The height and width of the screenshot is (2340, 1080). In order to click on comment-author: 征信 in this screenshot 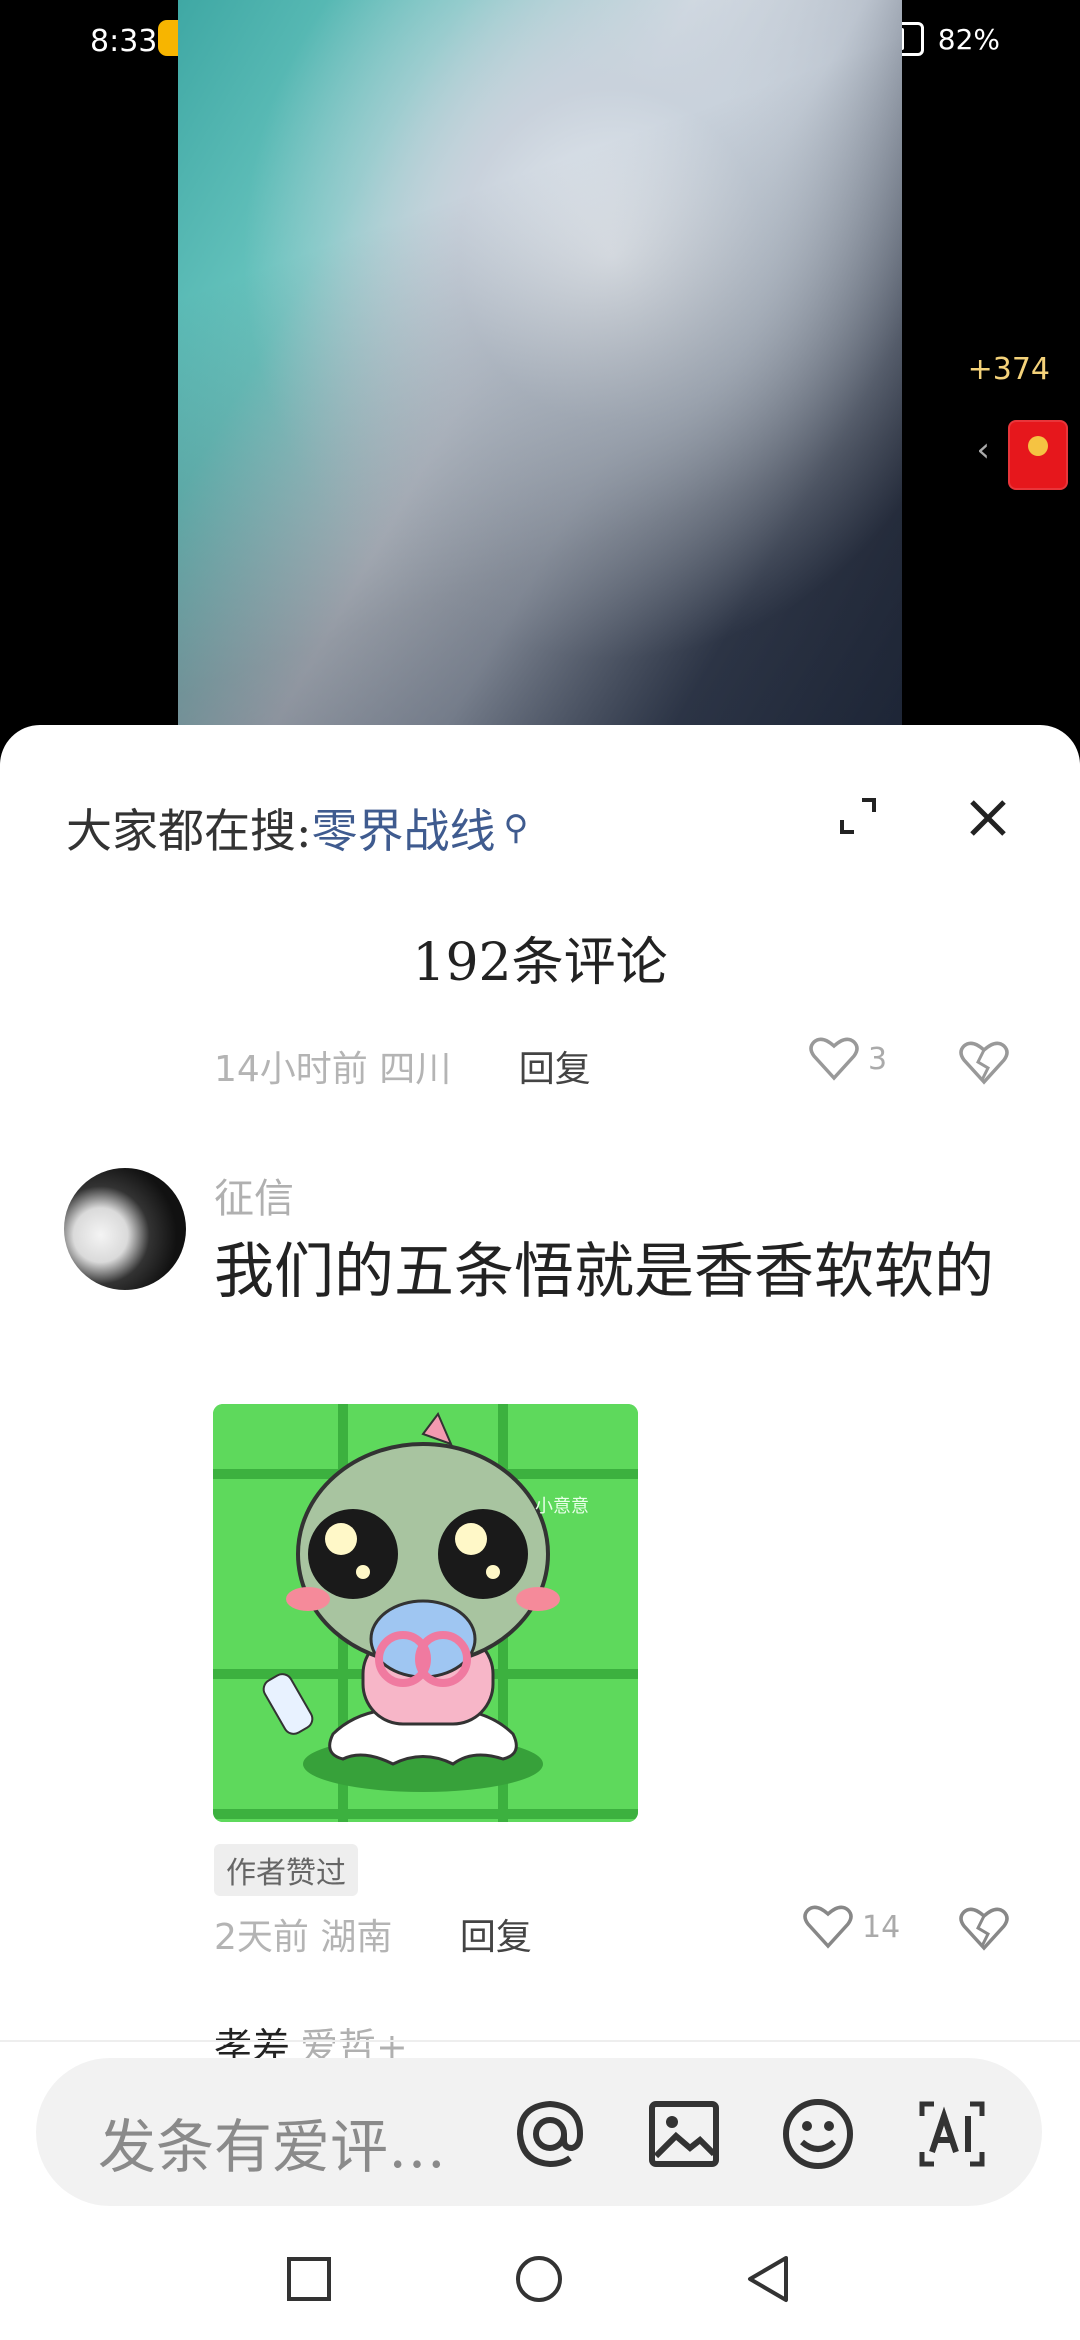, I will do `click(254, 1195)`.